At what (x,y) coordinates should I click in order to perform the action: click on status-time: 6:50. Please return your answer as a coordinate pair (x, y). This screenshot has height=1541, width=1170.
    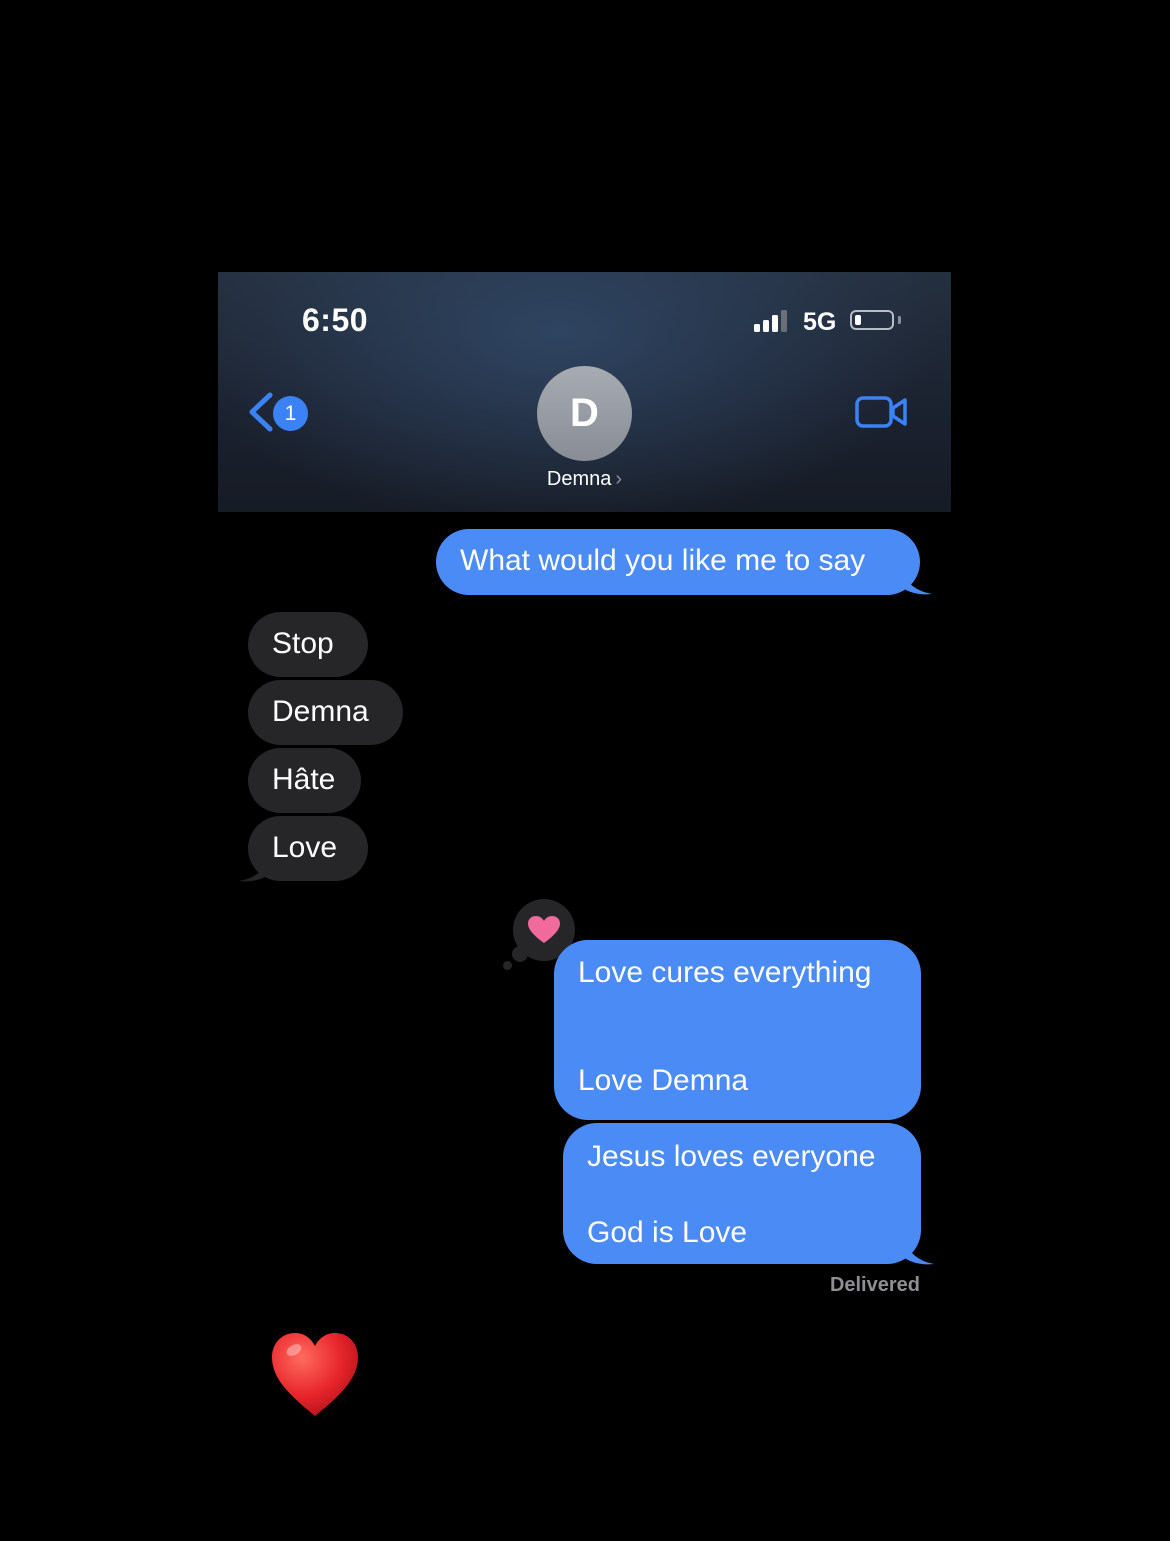
    Looking at the image, I should click on (335, 320).